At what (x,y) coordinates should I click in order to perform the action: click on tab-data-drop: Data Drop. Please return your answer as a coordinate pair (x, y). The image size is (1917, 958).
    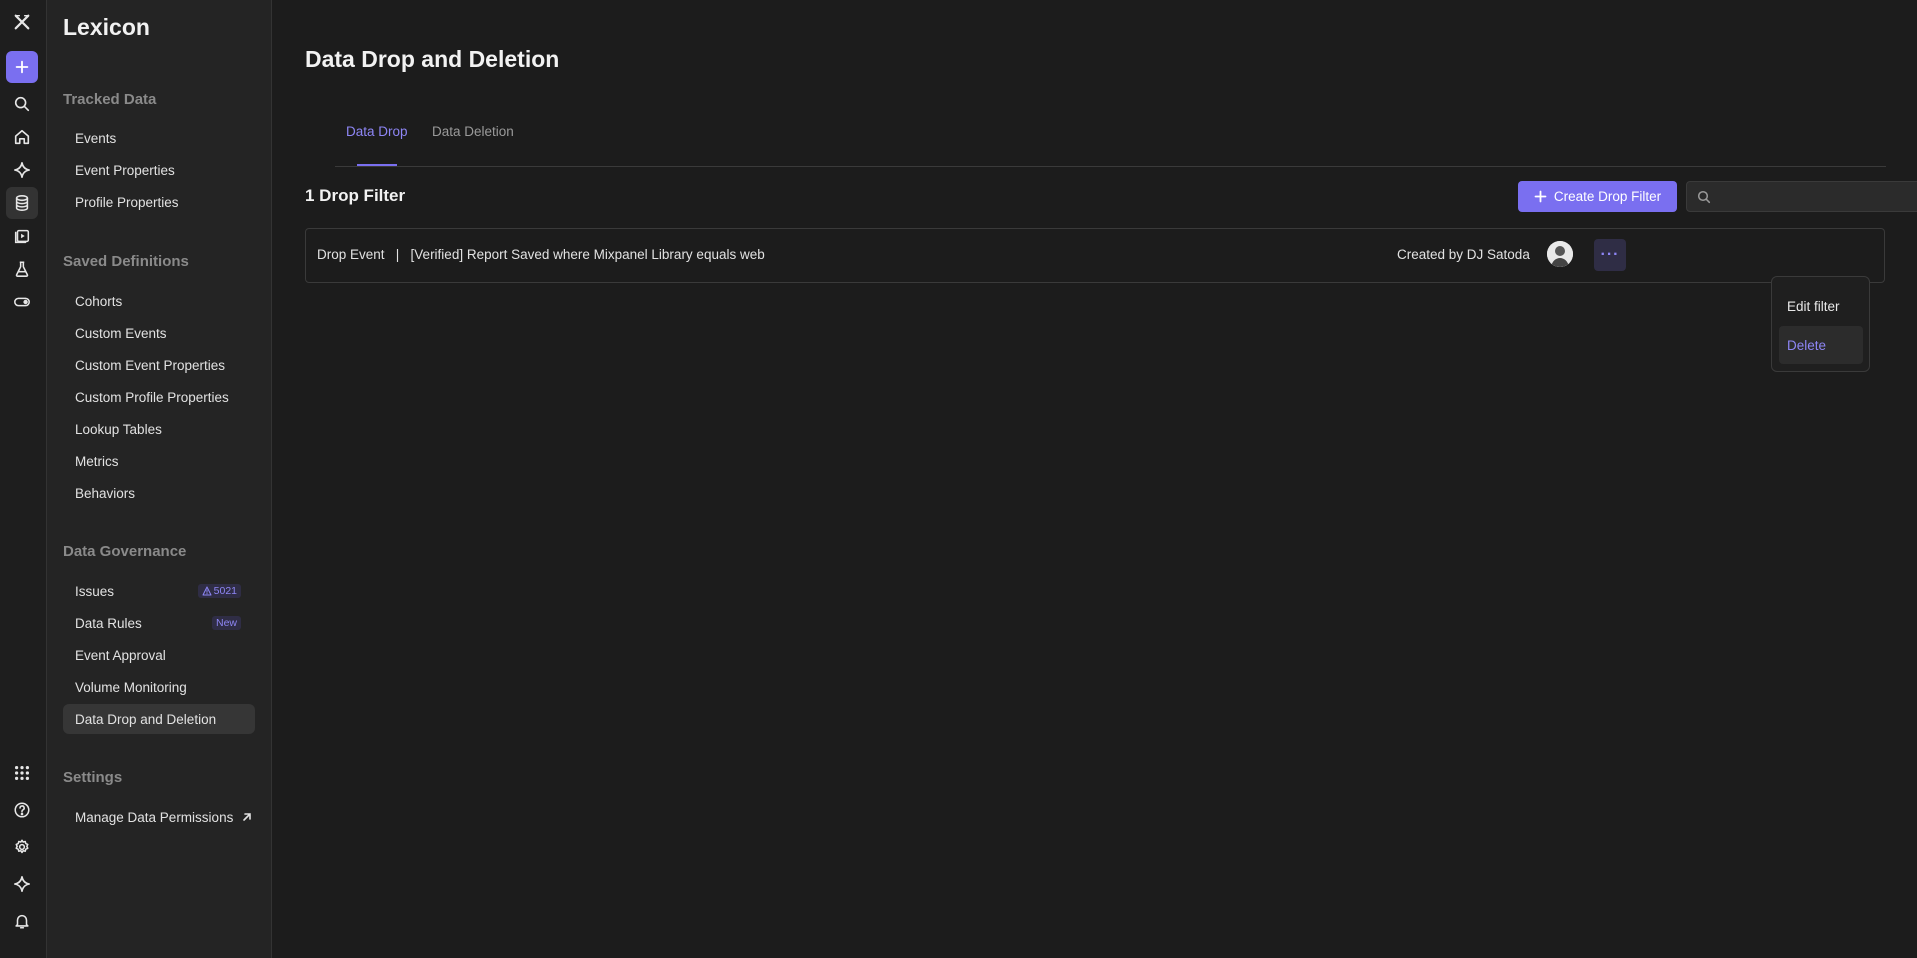
    Looking at the image, I should click on (377, 131).